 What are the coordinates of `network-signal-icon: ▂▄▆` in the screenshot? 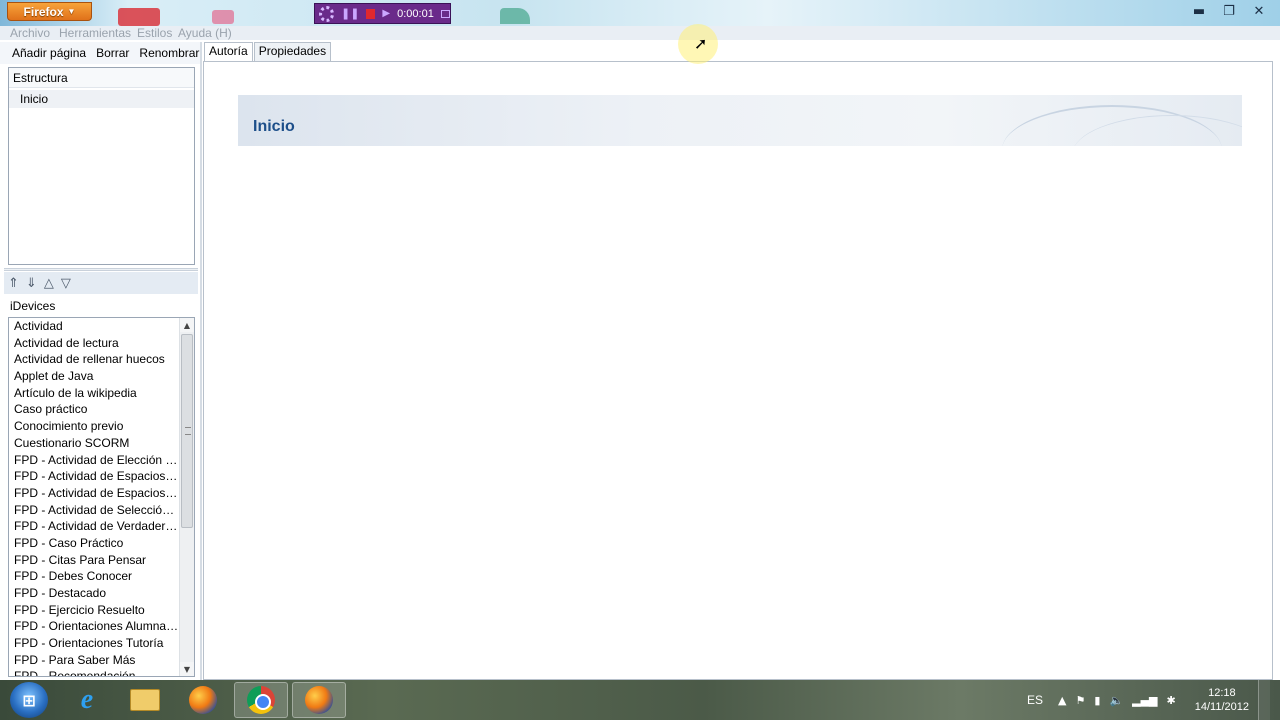 It's located at (1144, 700).